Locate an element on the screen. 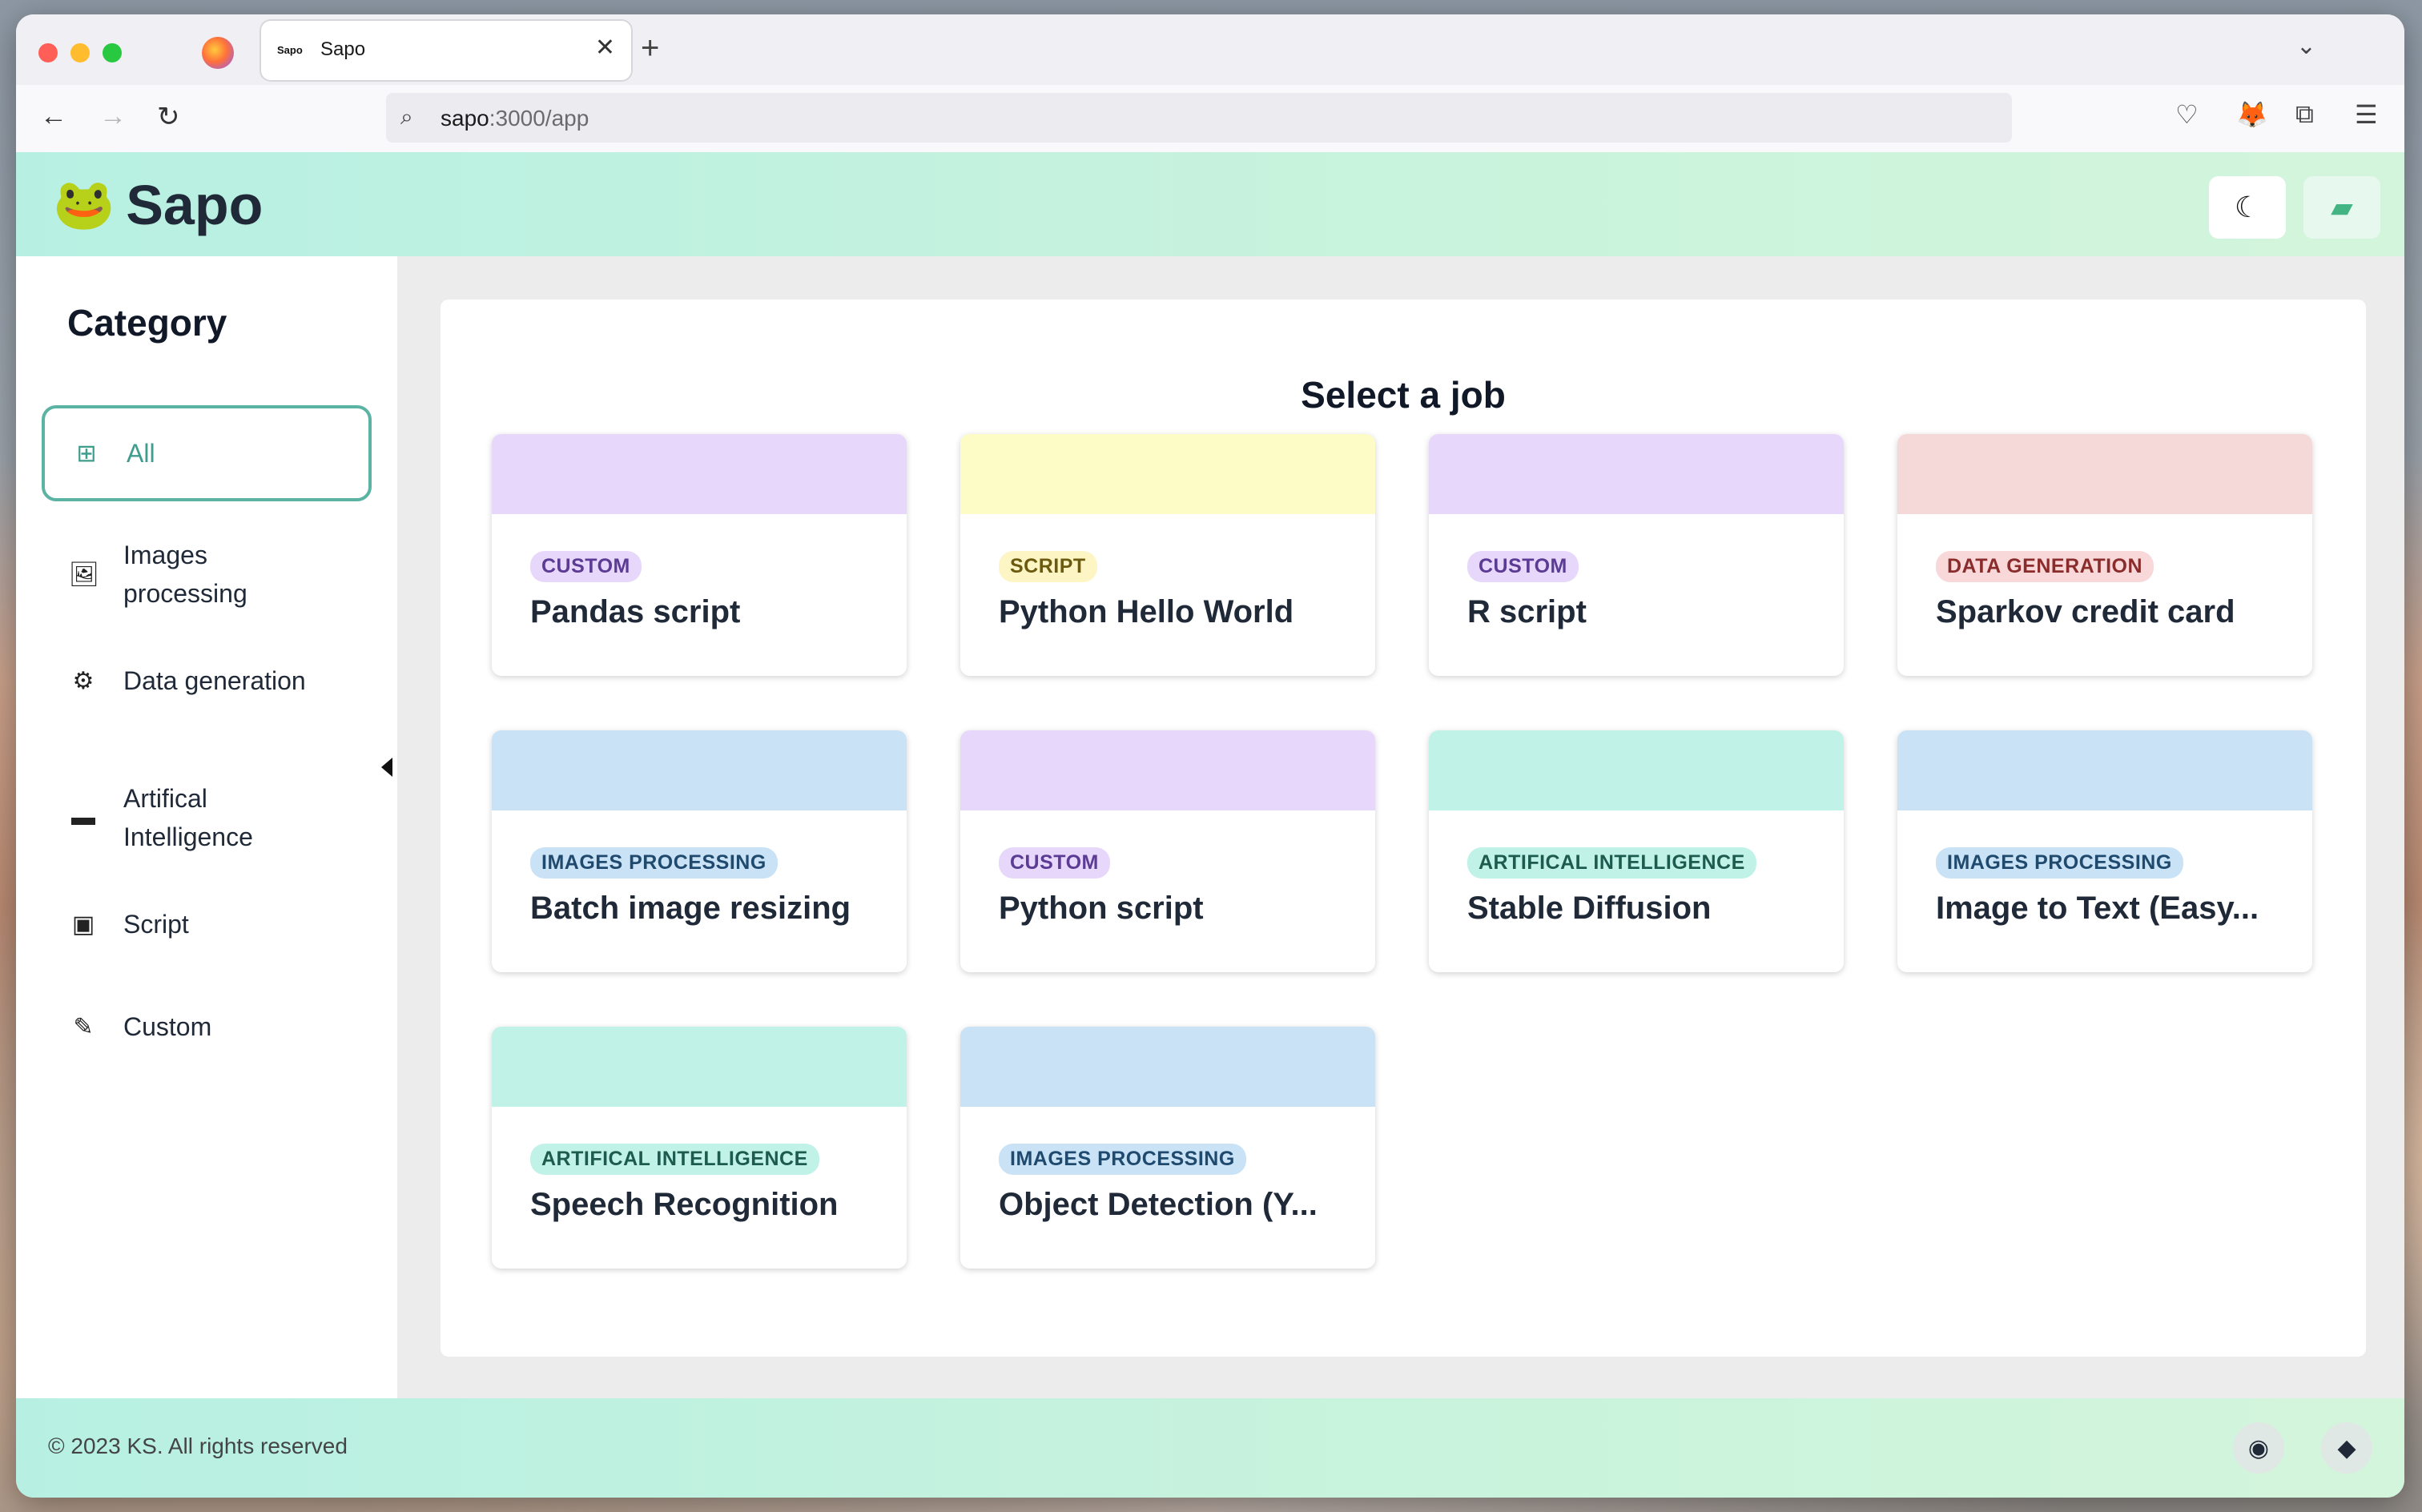 This screenshot has height=1512, width=2422. frog-logo-icon: 🐸 is located at coordinates (84, 204).